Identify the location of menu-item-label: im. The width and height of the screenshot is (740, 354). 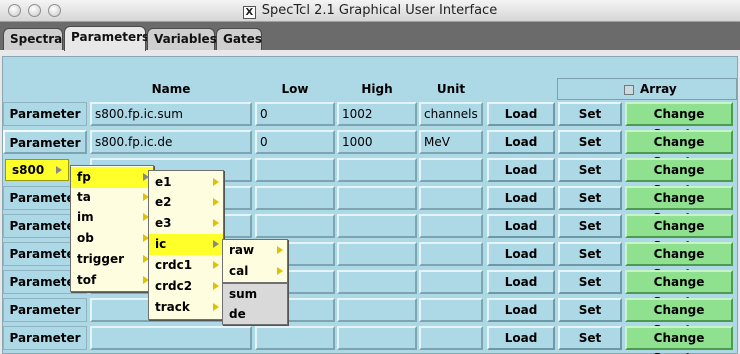
(85, 217).